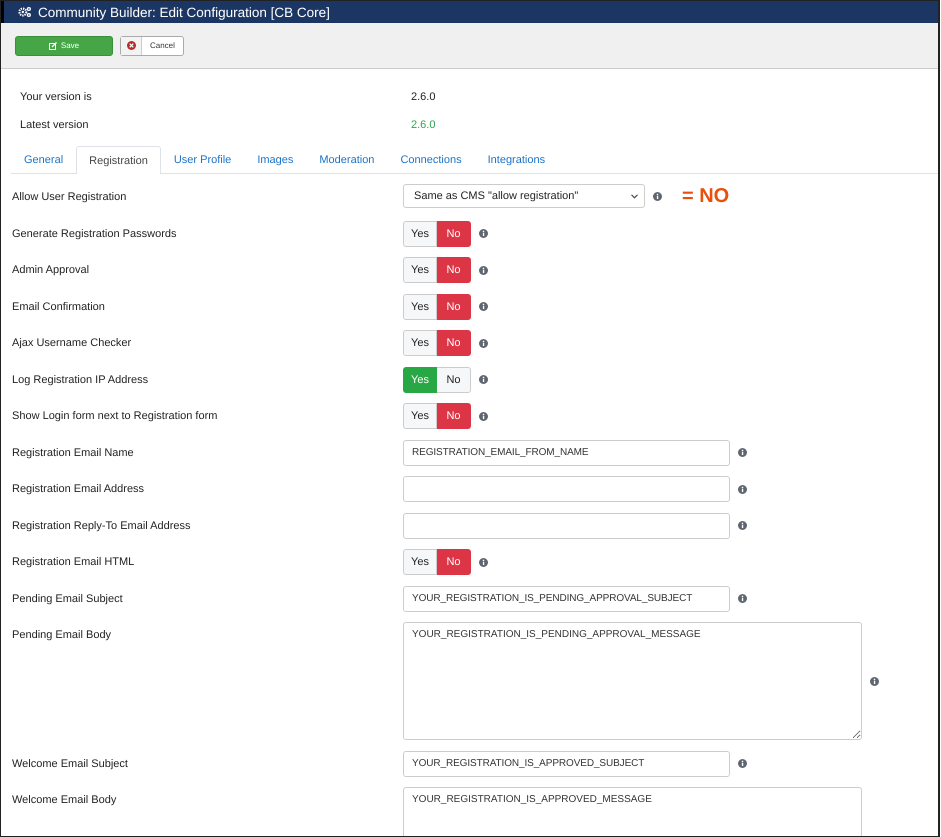 The image size is (941, 837). I want to click on window-title: Community Builder: Edit Configuration [CB Core], so click(184, 12).